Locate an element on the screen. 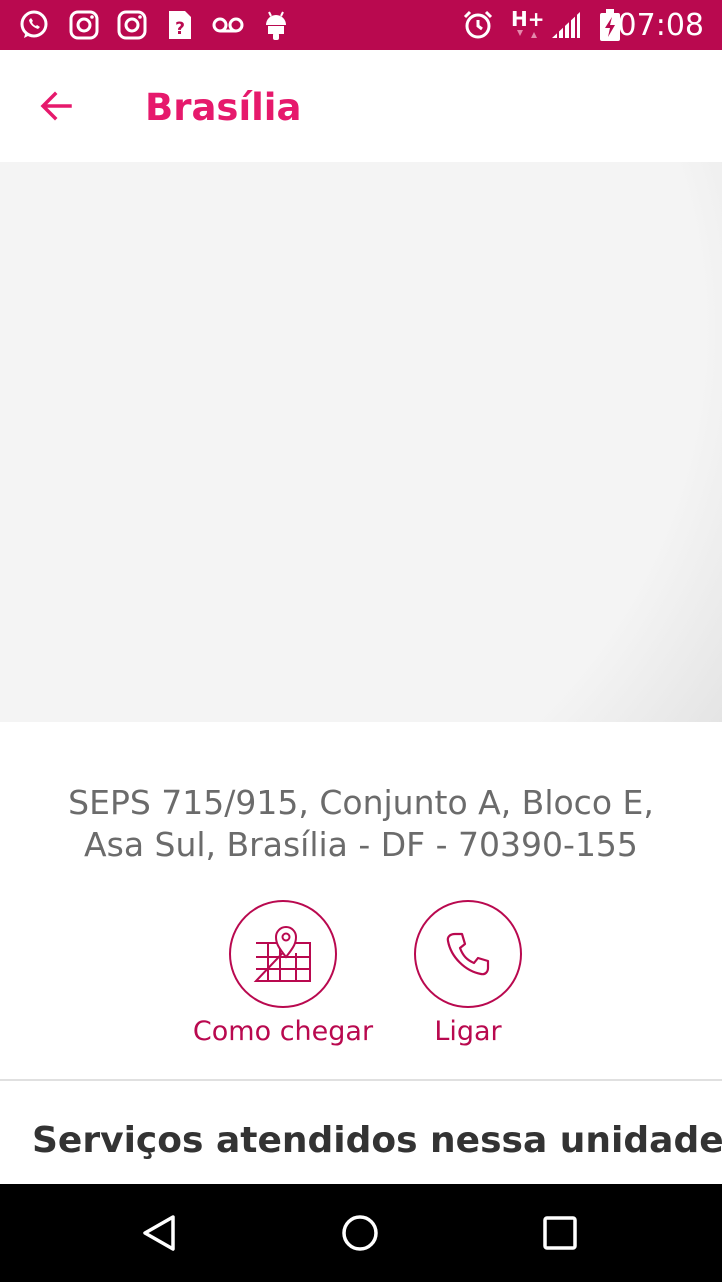  nav-home-button is located at coordinates (360, 1233).